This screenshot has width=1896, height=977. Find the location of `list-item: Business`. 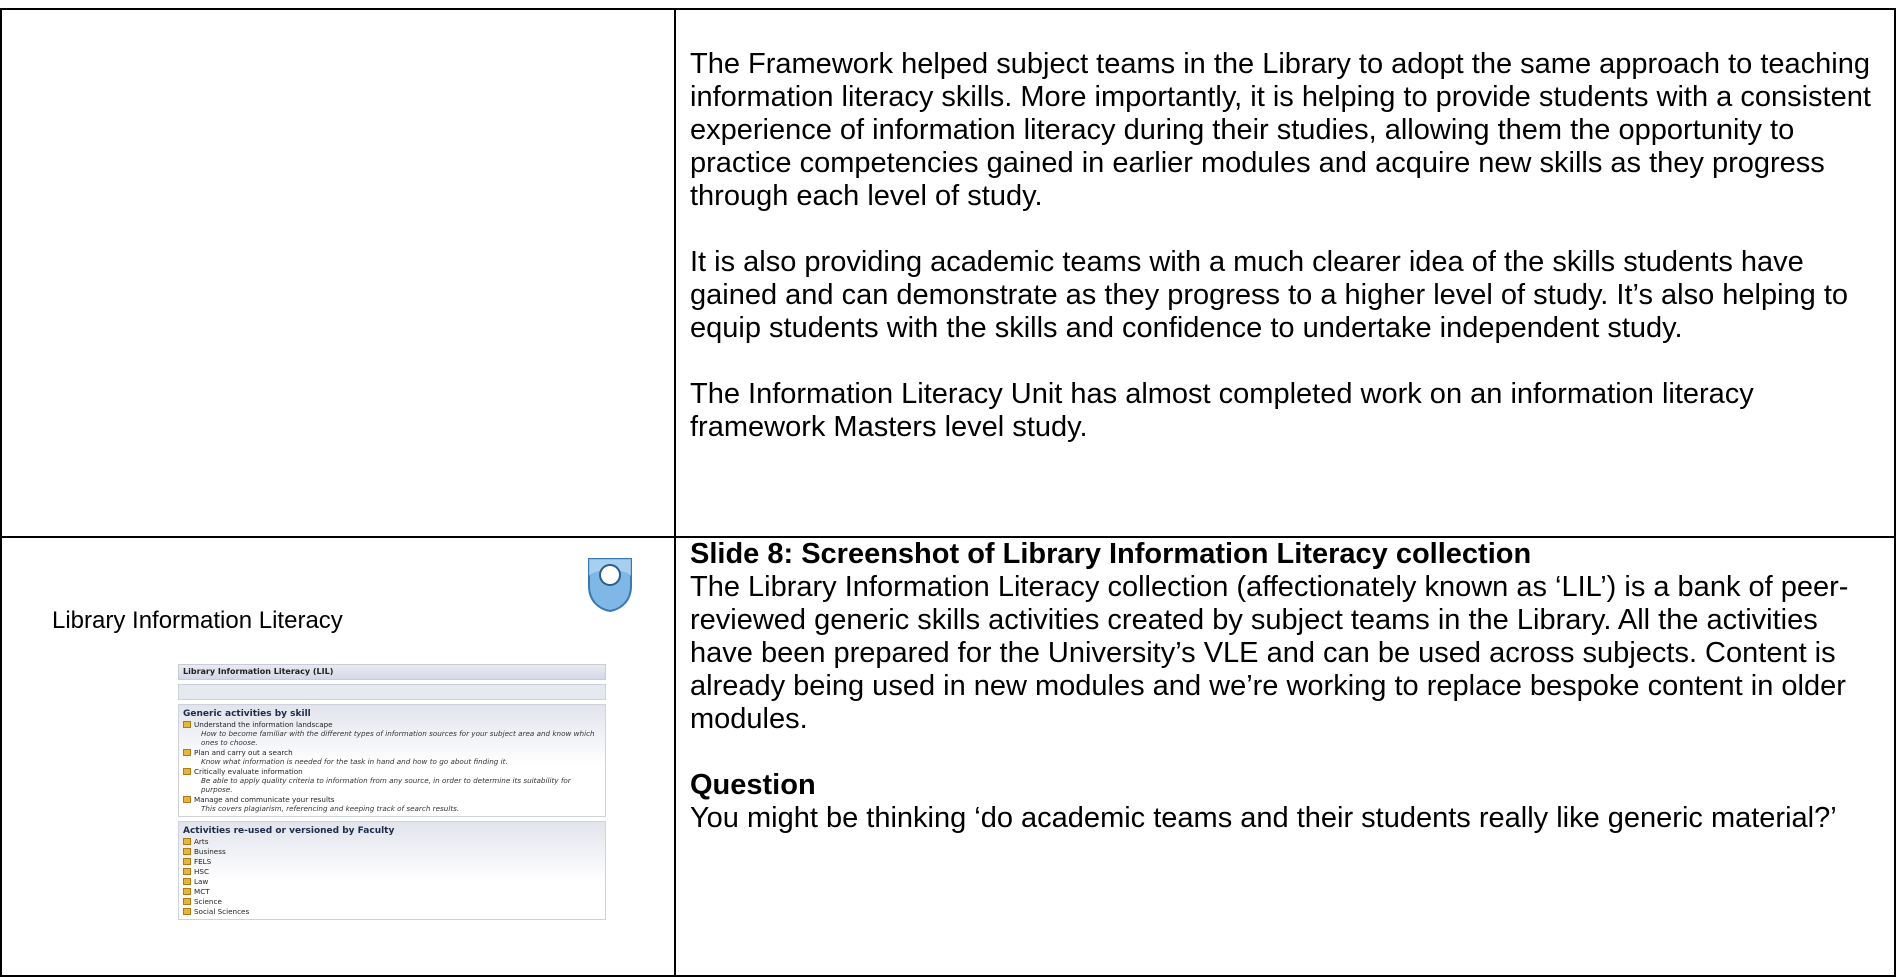

list-item: Business is located at coordinates (392, 851).